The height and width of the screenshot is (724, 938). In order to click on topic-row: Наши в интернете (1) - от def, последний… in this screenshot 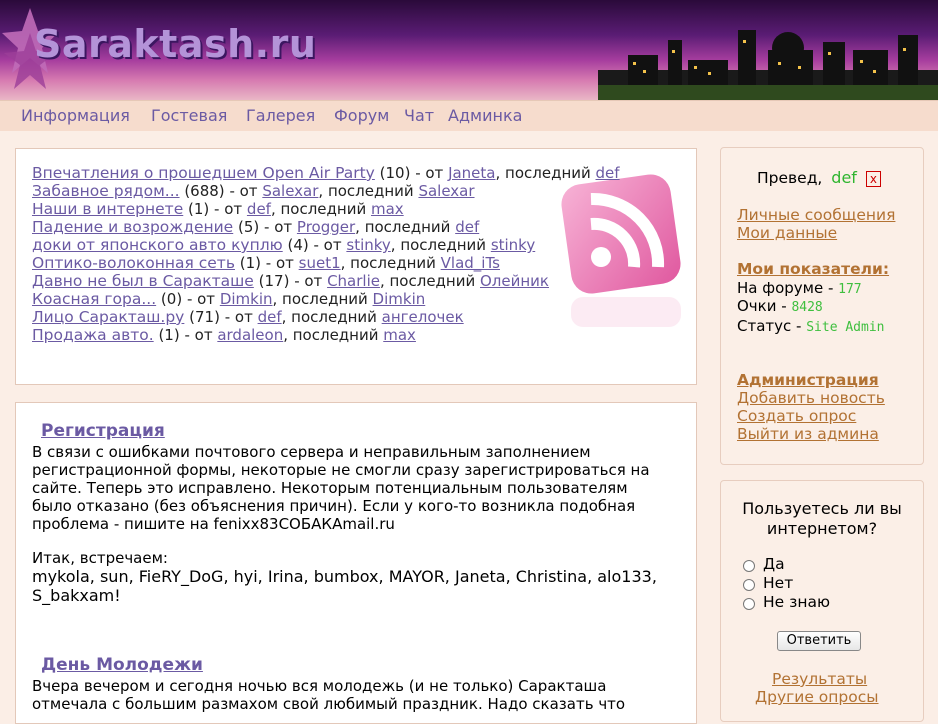, I will do `click(352, 209)`.